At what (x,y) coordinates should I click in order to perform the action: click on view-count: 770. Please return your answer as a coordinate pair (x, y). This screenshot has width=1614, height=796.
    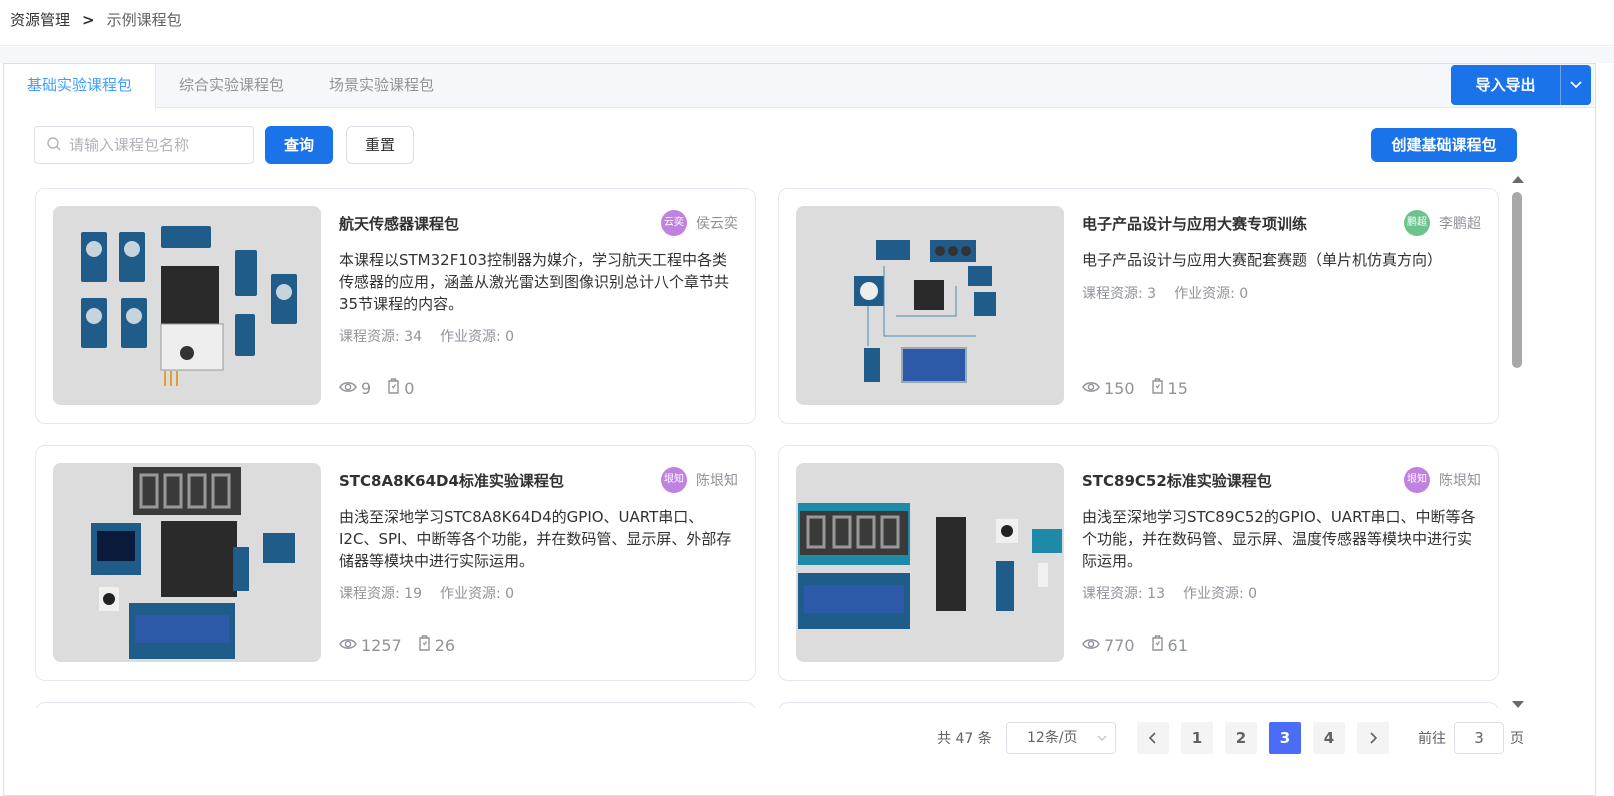
    Looking at the image, I should click on (1119, 645).